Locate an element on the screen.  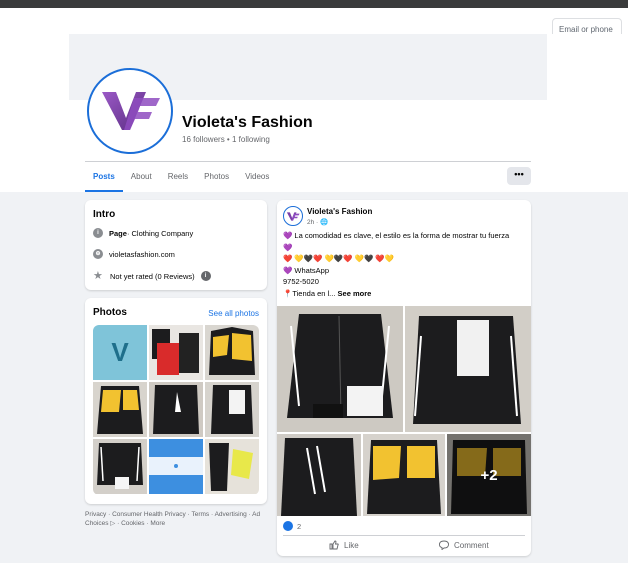
photos-card: Photos See all photos V is located at coordinates (176, 401).